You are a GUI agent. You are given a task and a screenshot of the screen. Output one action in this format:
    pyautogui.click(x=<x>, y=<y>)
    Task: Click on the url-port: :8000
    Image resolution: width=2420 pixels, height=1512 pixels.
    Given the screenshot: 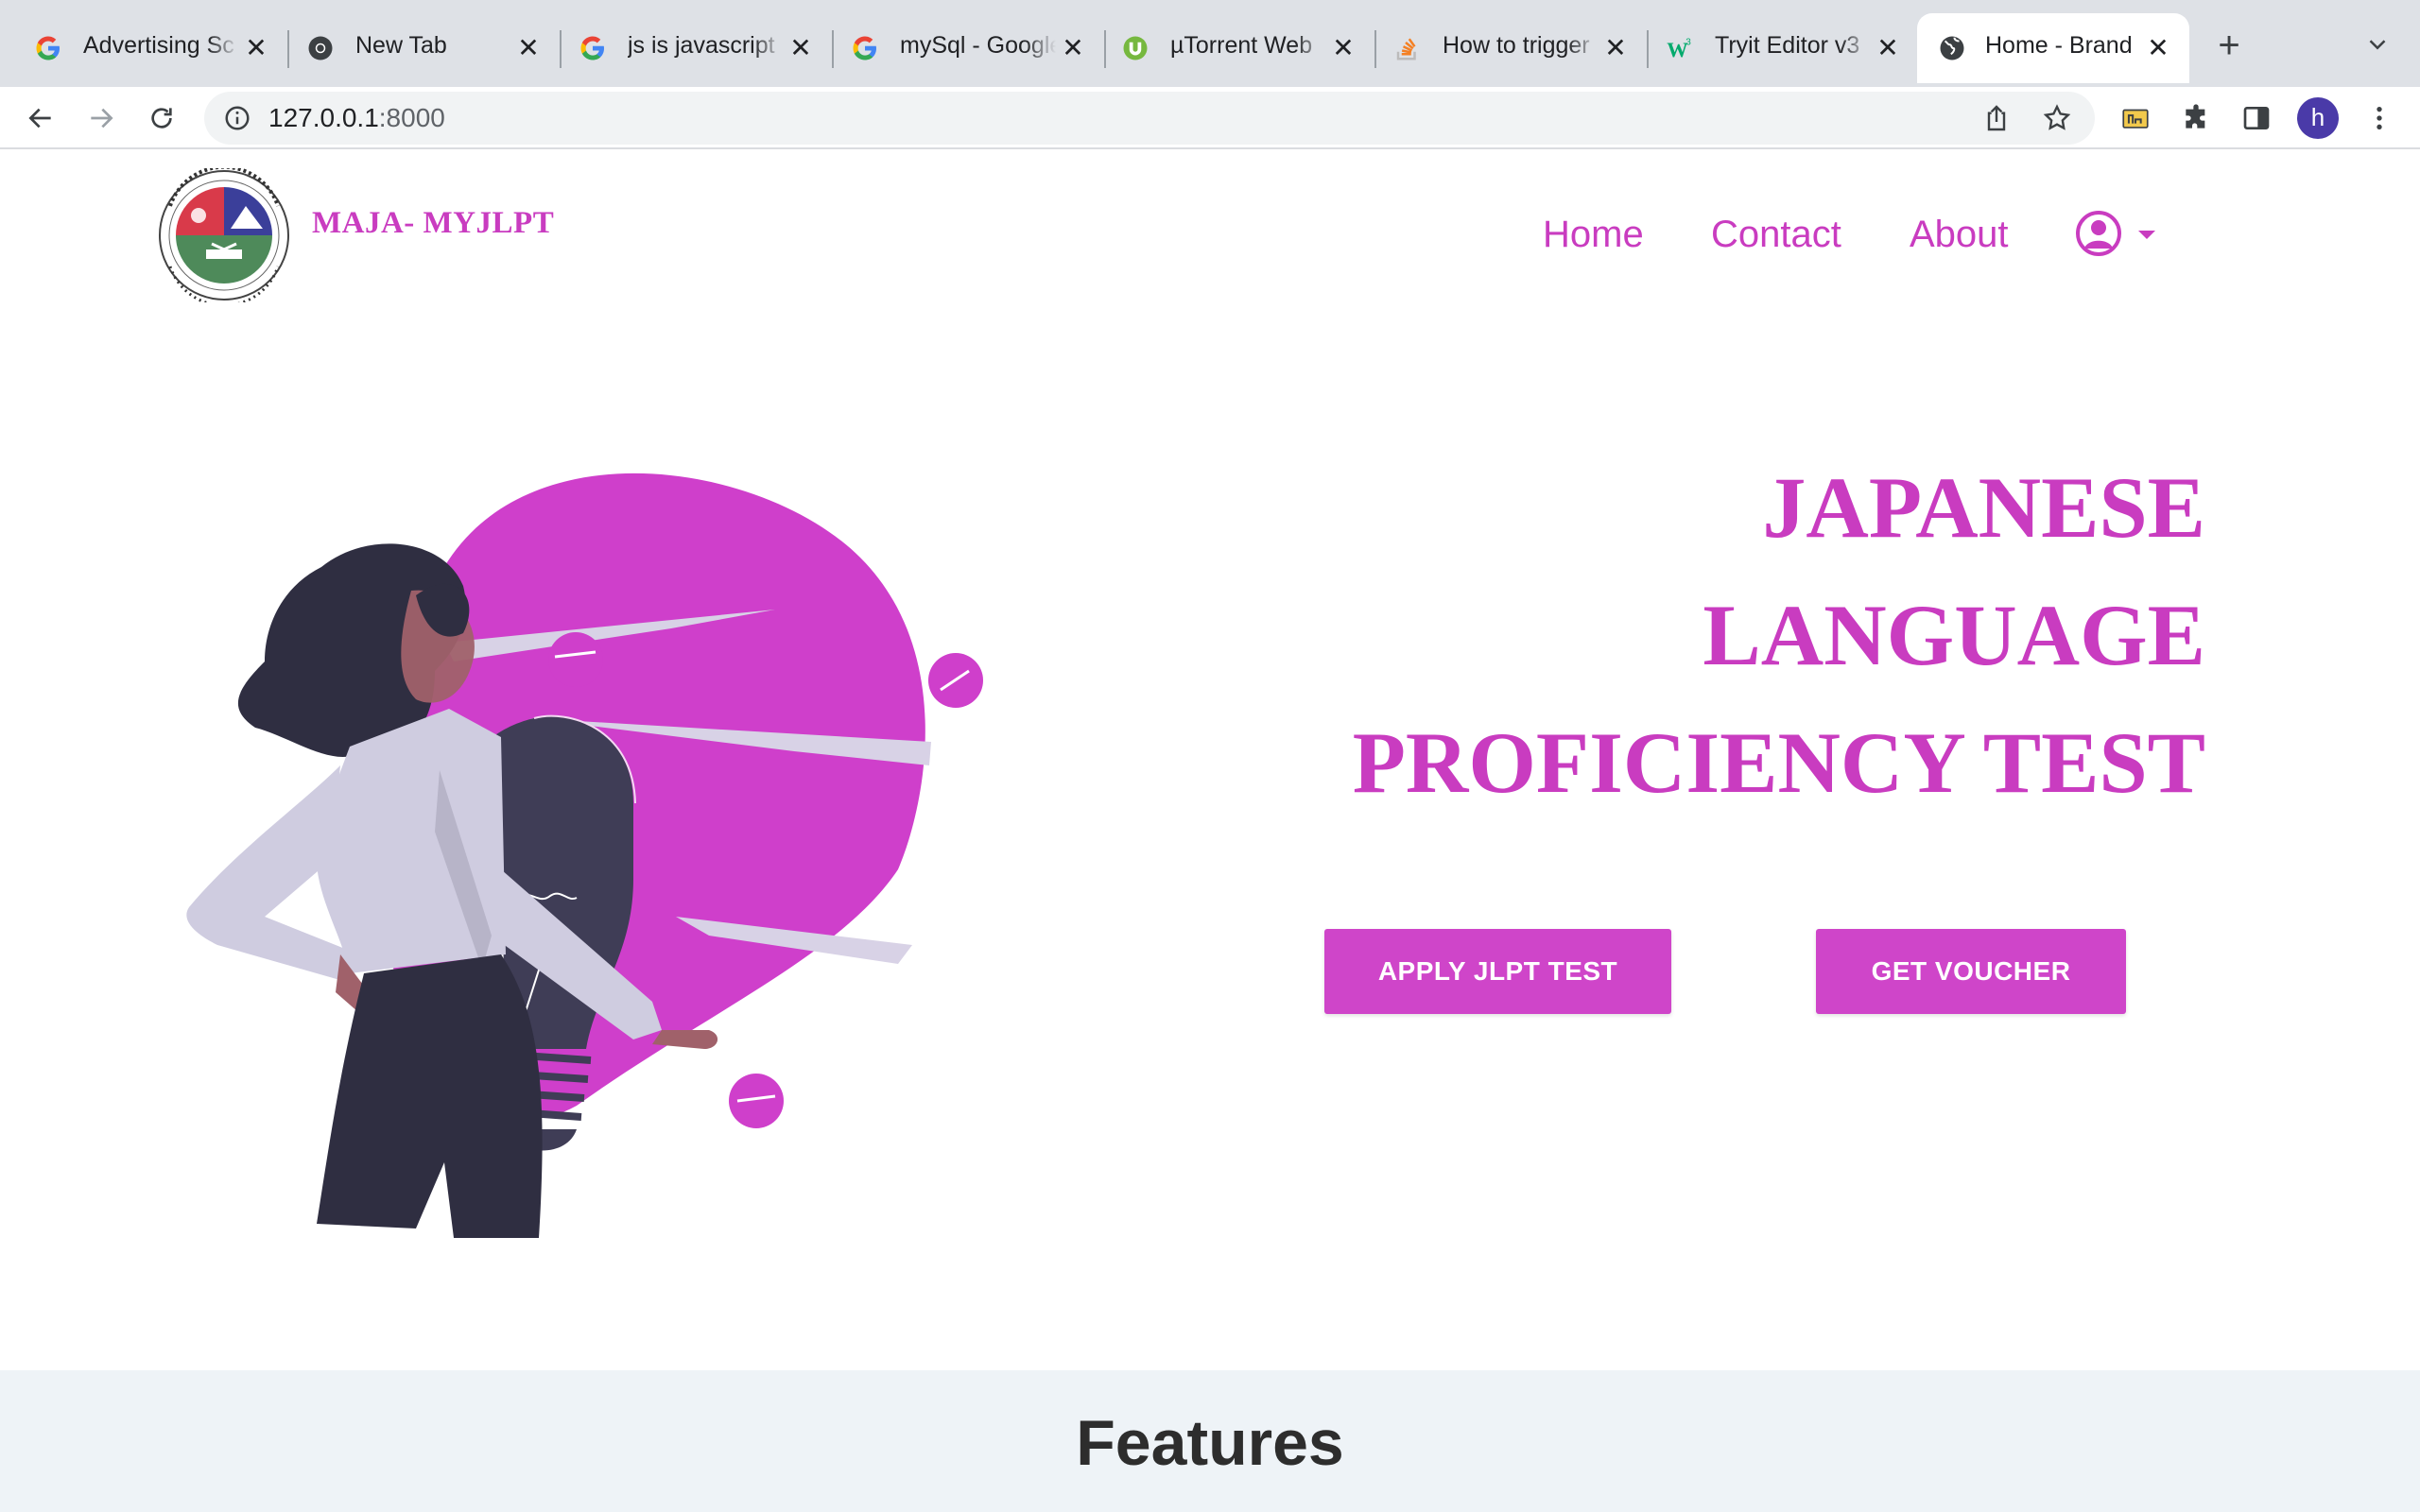 What is the action you would take?
    pyautogui.click(x=411, y=117)
    